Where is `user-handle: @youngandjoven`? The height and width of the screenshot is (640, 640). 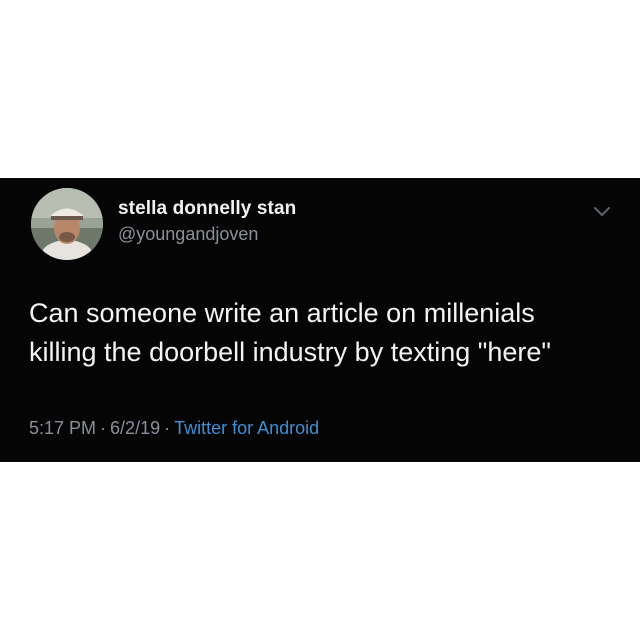 user-handle: @youngandjoven is located at coordinates (188, 234).